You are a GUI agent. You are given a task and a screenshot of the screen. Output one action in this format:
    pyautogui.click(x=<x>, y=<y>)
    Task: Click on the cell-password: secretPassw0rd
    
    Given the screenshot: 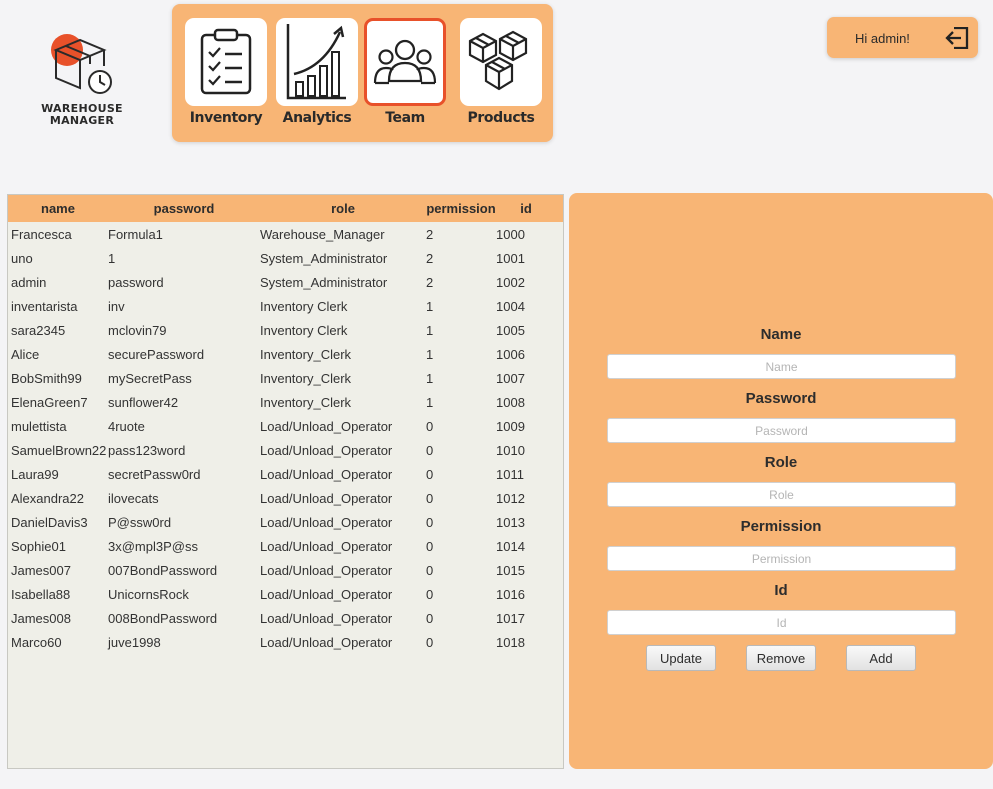 What is the action you would take?
    pyautogui.click(x=154, y=474)
    